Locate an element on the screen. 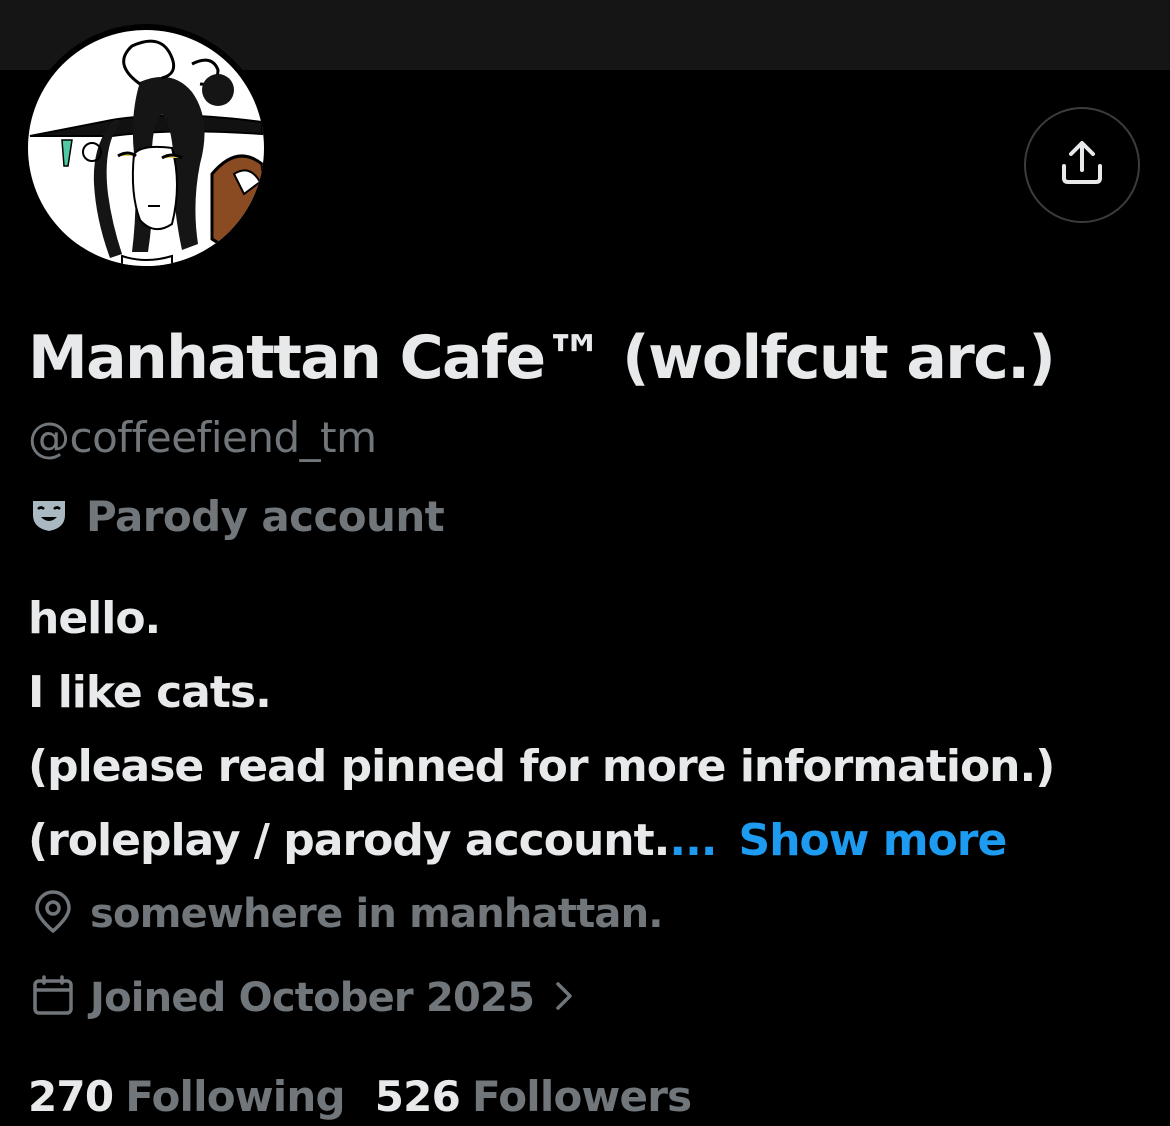 This screenshot has height=1126, width=1170. following-stat: 270 Following is located at coordinates (187, 1096).